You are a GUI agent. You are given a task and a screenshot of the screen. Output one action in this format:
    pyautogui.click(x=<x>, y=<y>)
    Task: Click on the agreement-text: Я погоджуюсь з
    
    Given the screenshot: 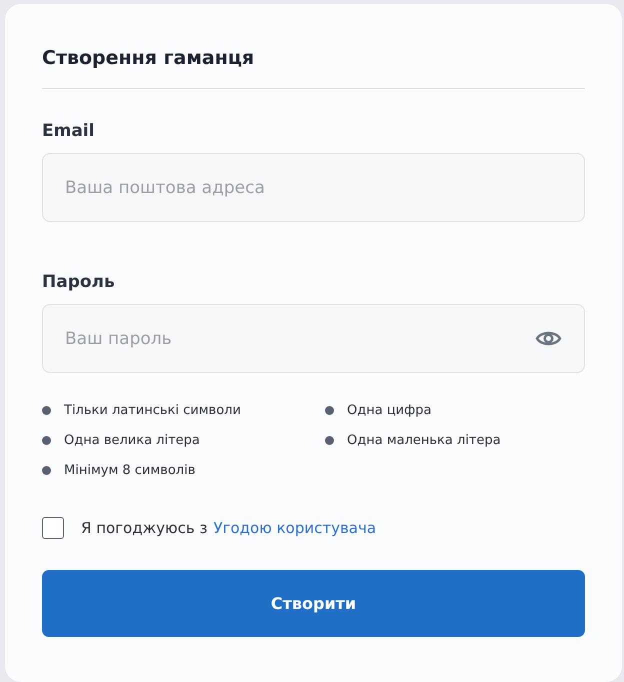 What is the action you would take?
    pyautogui.click(x=144, y=528)
    